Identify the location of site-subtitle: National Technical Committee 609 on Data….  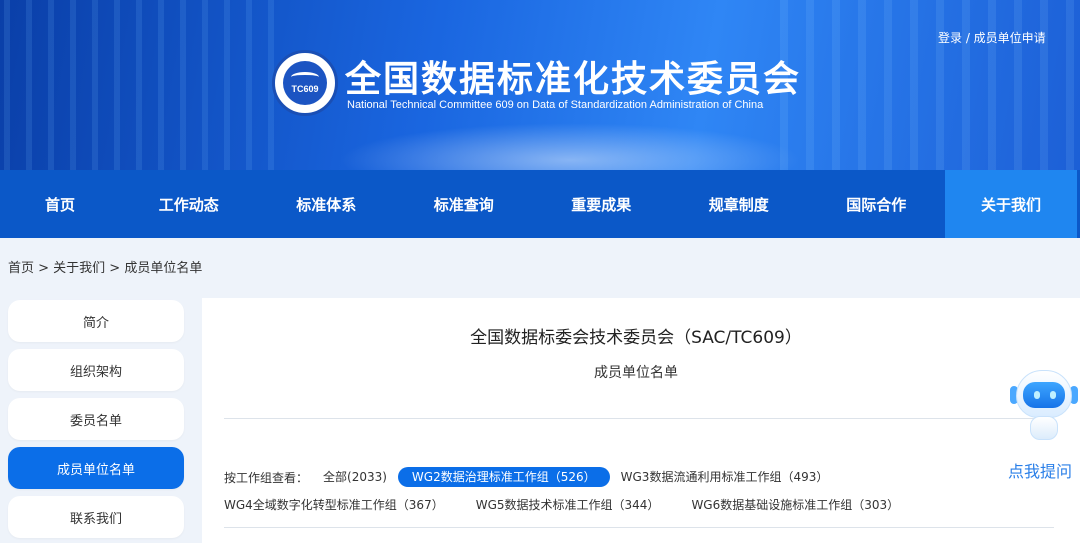
(555, 105).